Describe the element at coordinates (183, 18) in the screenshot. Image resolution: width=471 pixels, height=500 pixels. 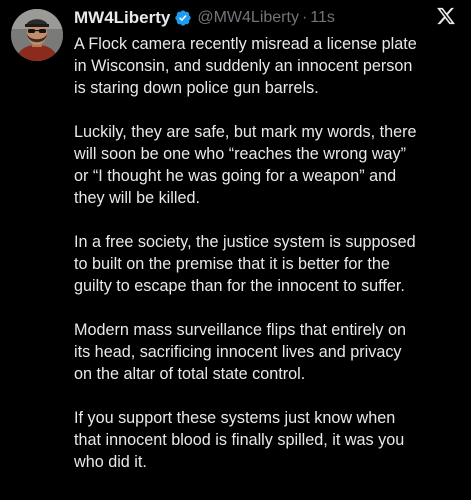
I see `verified-badge-icon` at that location.